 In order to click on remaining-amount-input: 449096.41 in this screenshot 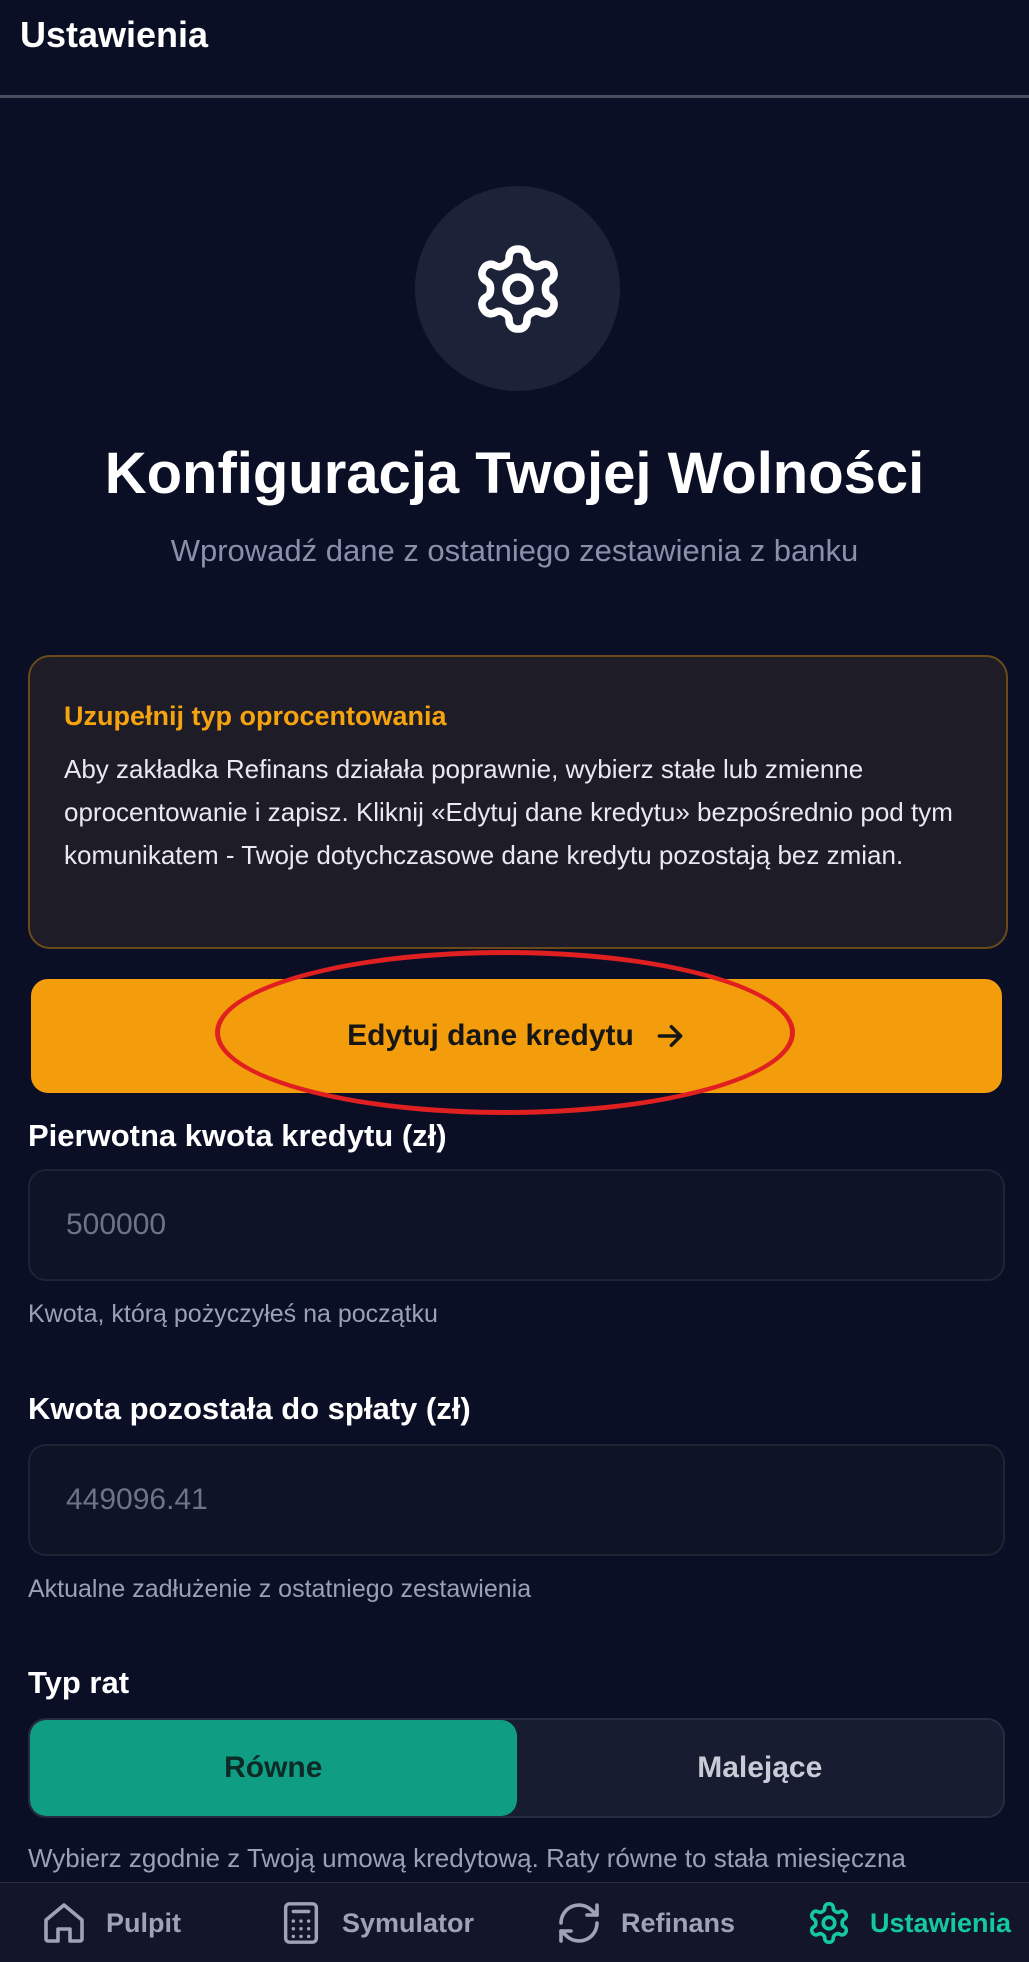, I will do `click(516, 1500)`.